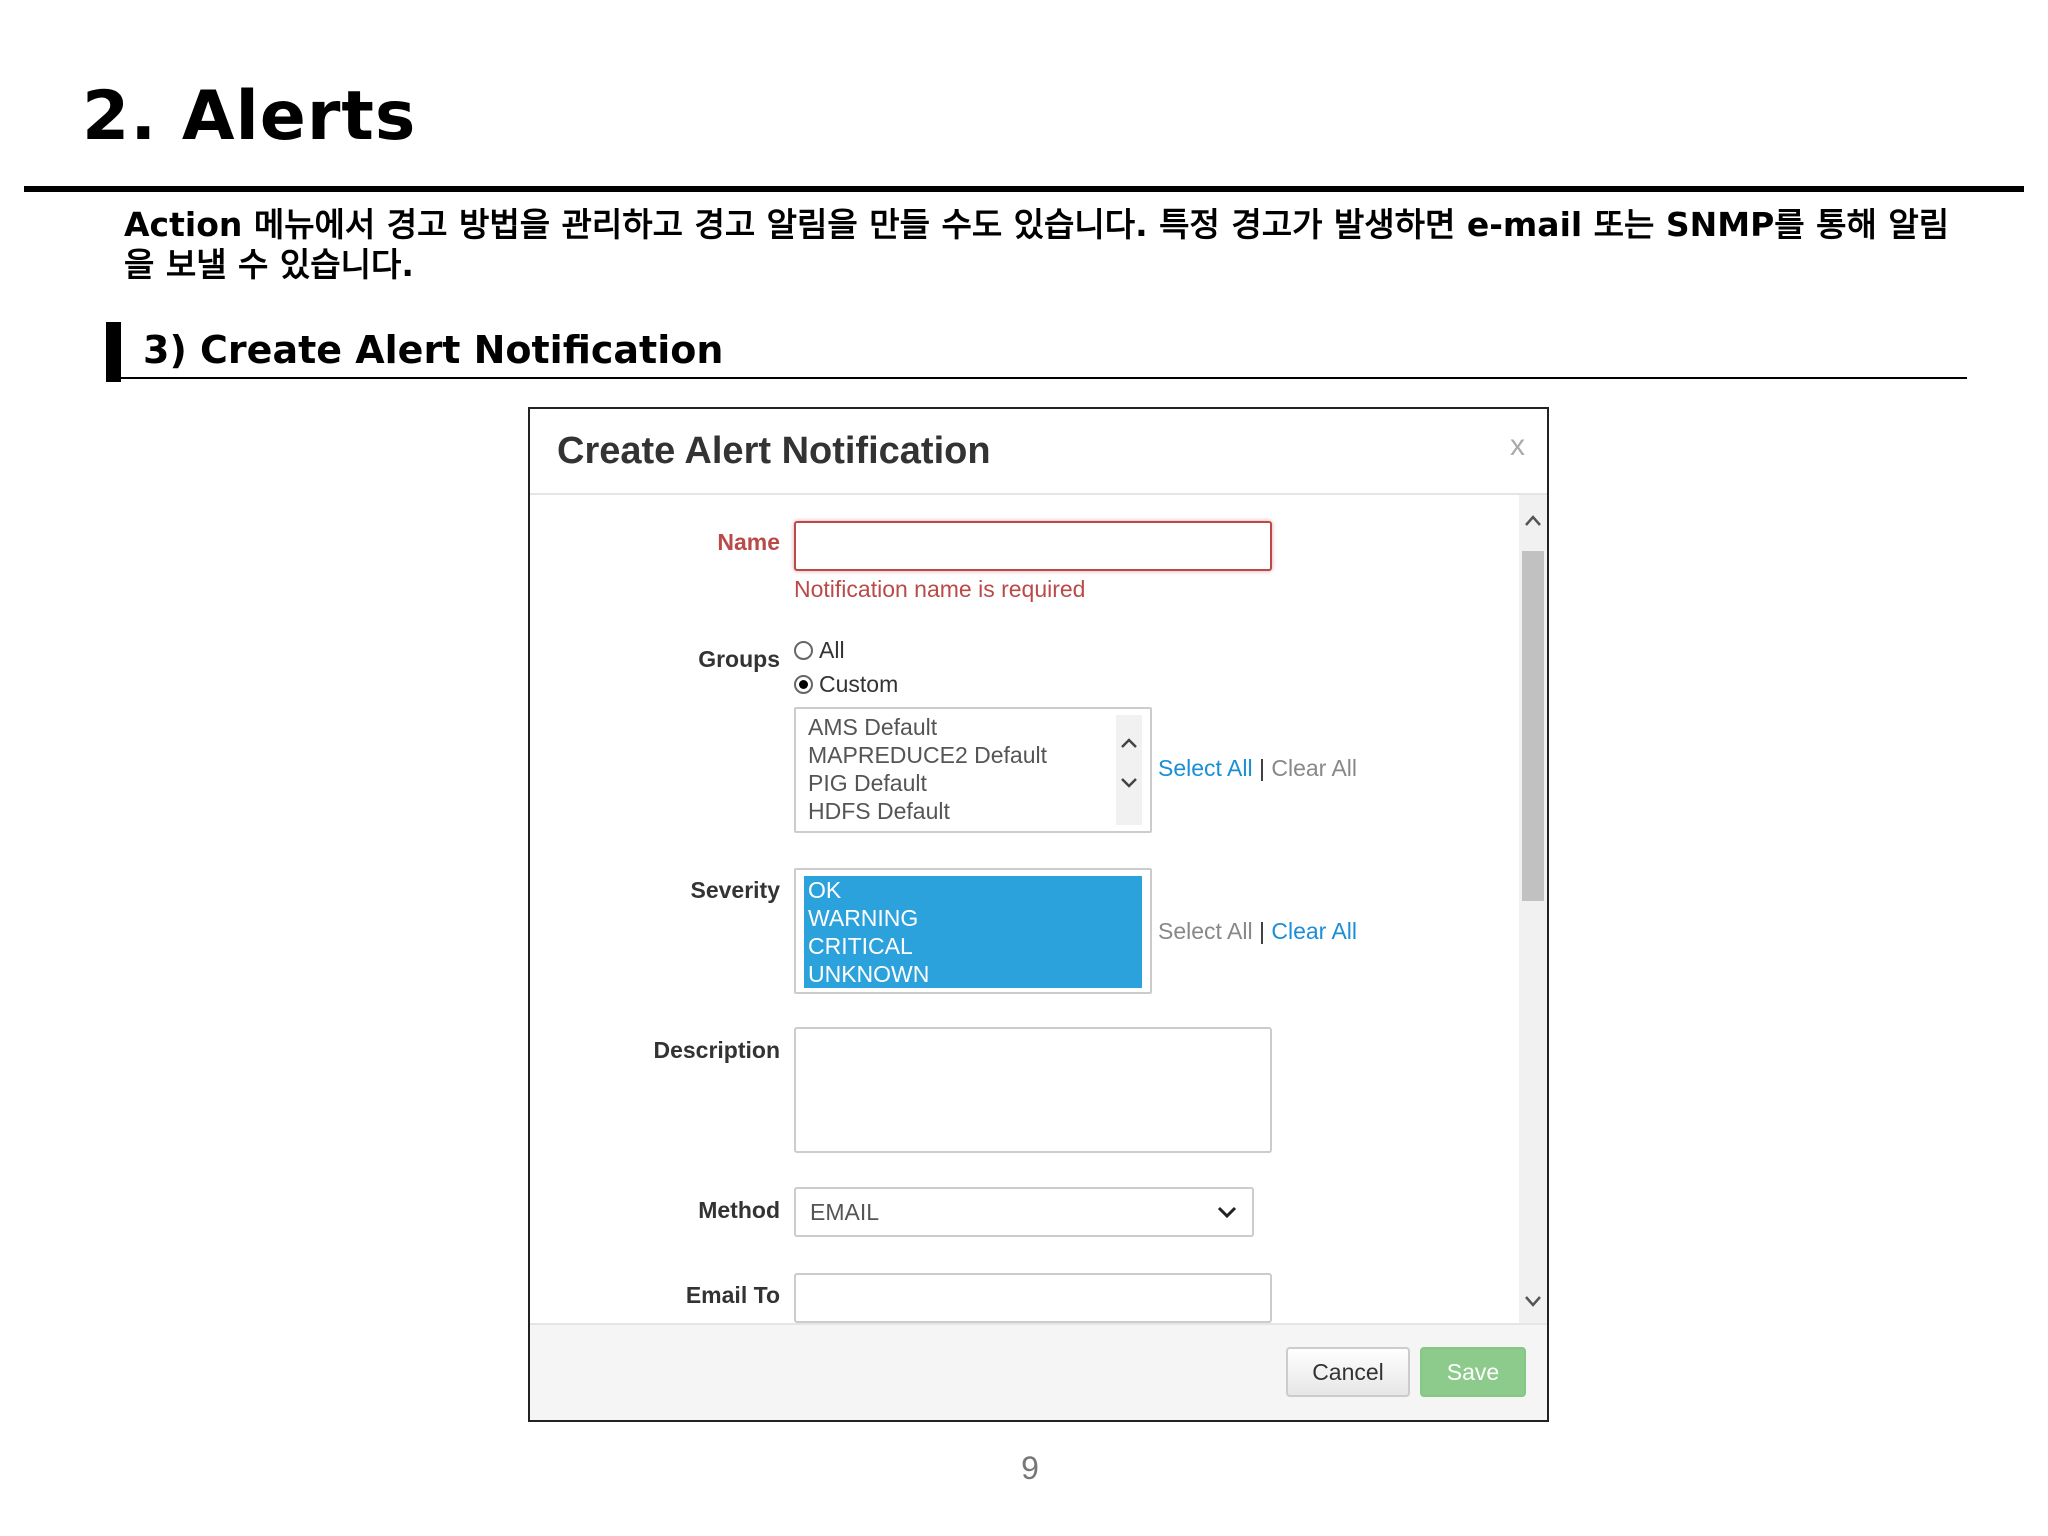 The height and width of the screenshot is (1536, 2048). What do you see at coordinates (1033, 1090) in the screenshot?
I see `description-textarea` at bounding box center [1033, 1090].